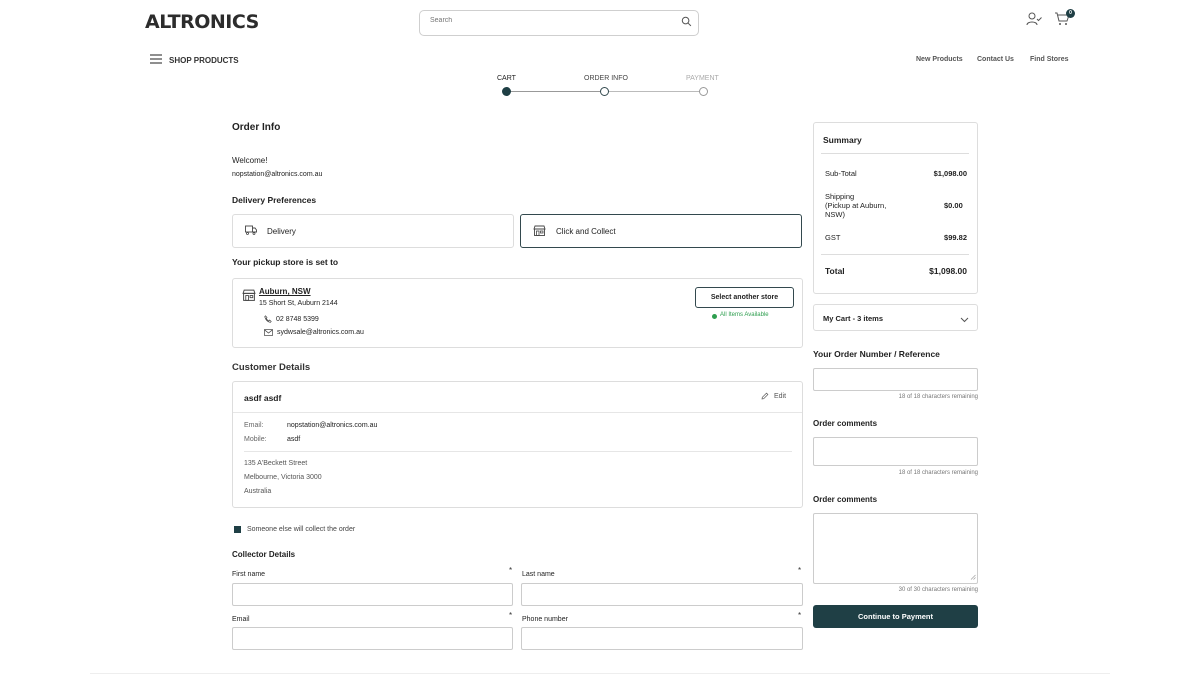  What do you see at coordinates (964, 320) in the screenshot?
I see `chevron-down-icon` at bounding box center [964, 320].